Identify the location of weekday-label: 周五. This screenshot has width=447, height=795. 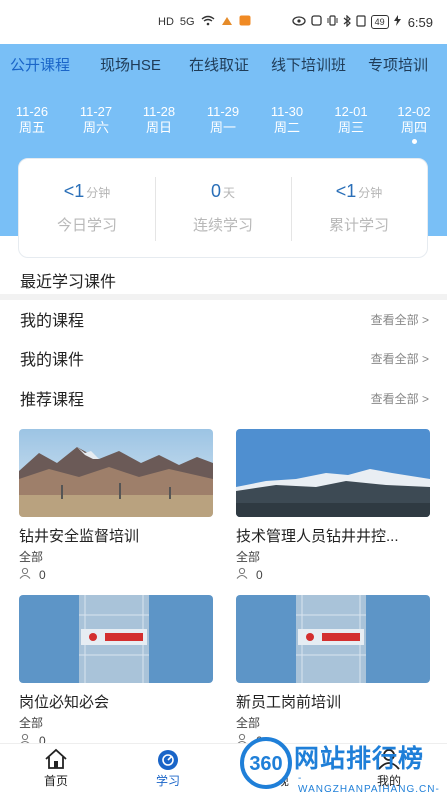
(31, 127).